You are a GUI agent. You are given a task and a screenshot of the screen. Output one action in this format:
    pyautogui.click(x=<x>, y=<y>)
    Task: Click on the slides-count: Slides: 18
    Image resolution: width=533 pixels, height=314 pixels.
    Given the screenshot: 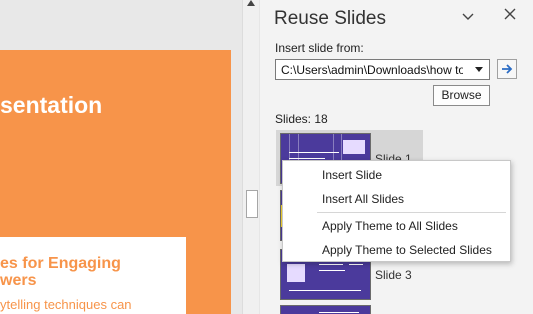 What is the action you would take?
    pyautogui.click(x=301, y=119)
    